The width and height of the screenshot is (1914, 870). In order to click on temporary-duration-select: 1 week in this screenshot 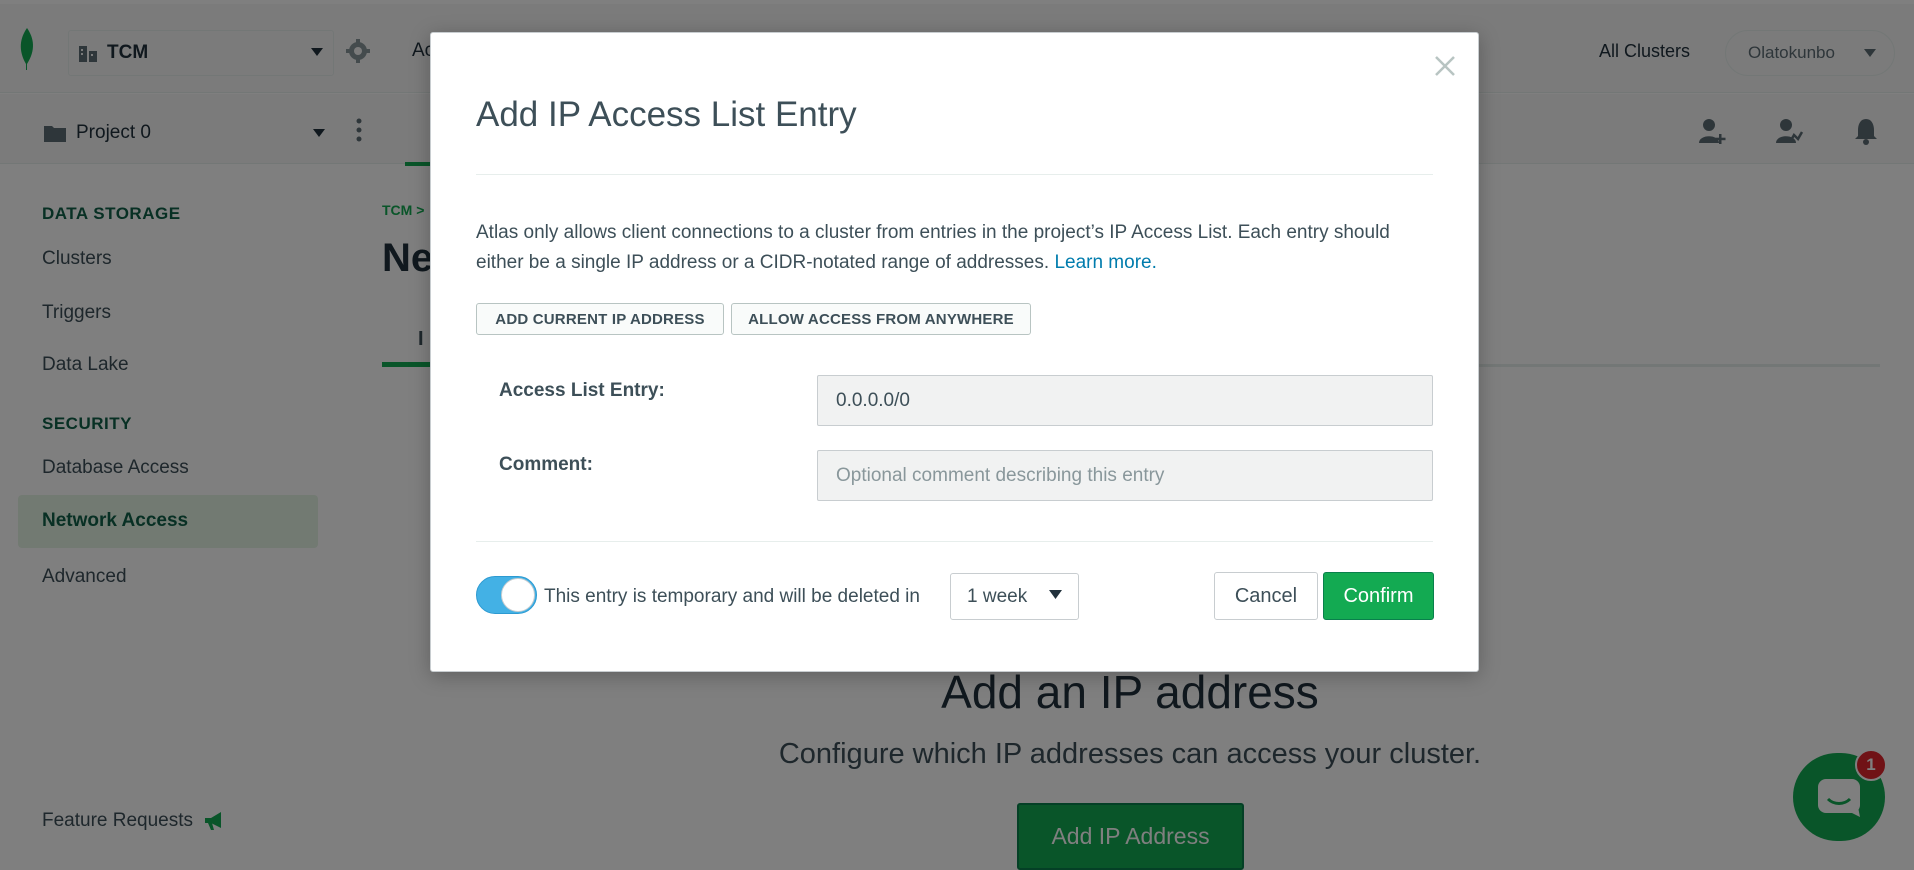, I will do `click(1014, 596)`.